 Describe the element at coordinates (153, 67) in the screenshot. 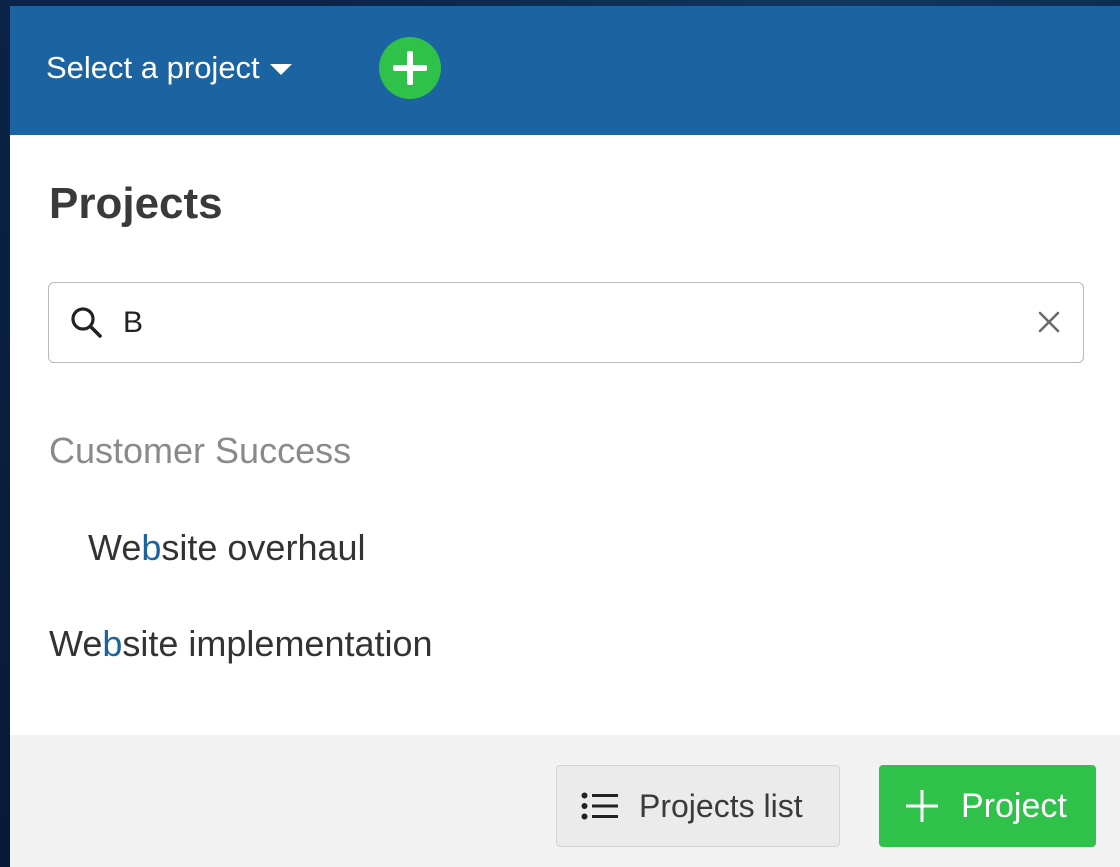

I see `project-selector-label: Select a project` at that location.